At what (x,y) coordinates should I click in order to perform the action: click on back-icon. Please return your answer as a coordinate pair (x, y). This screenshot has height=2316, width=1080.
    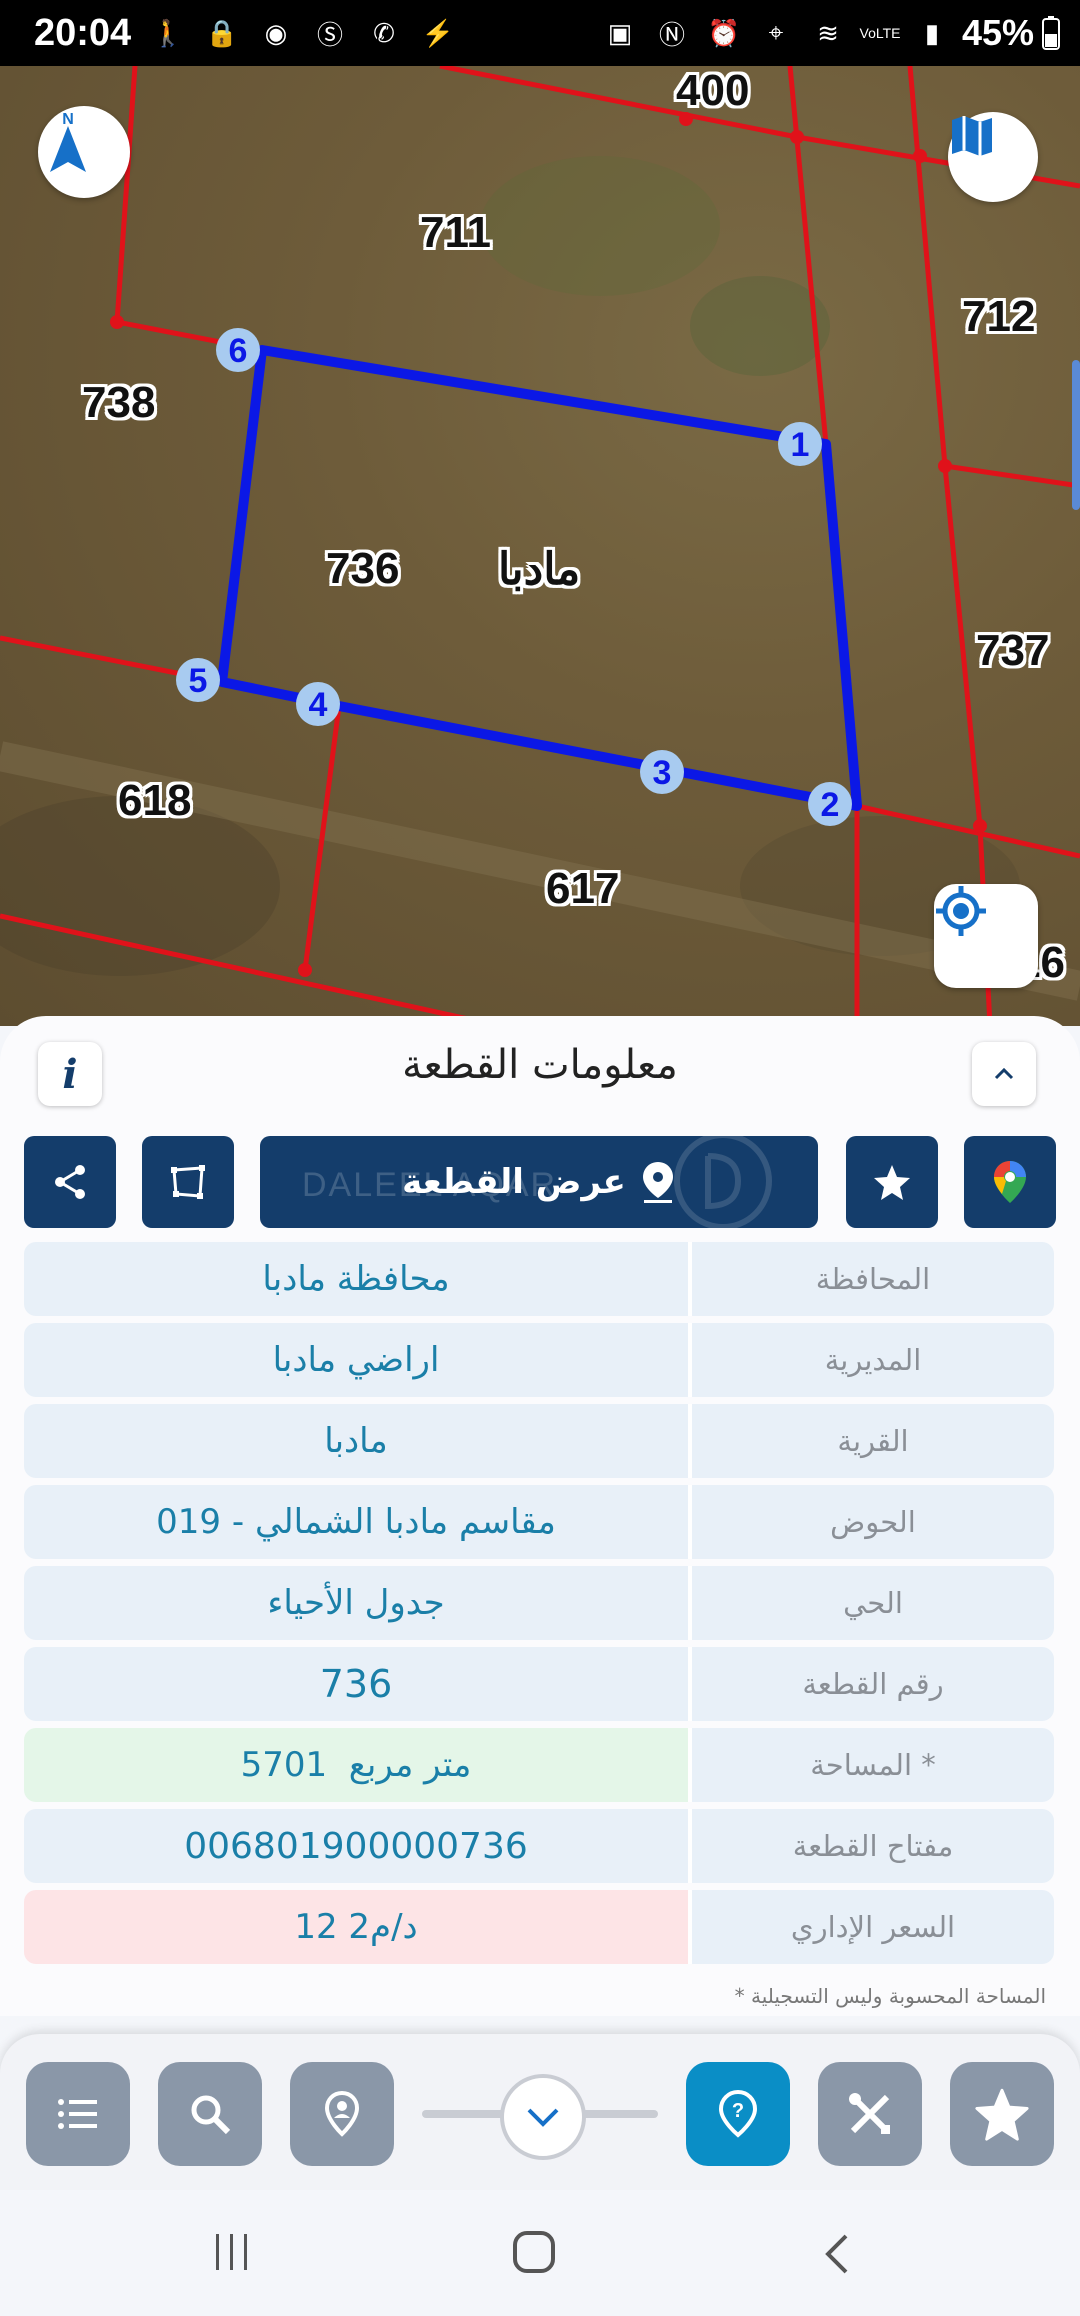
    Looking at the image, I should click on (837, 2254).